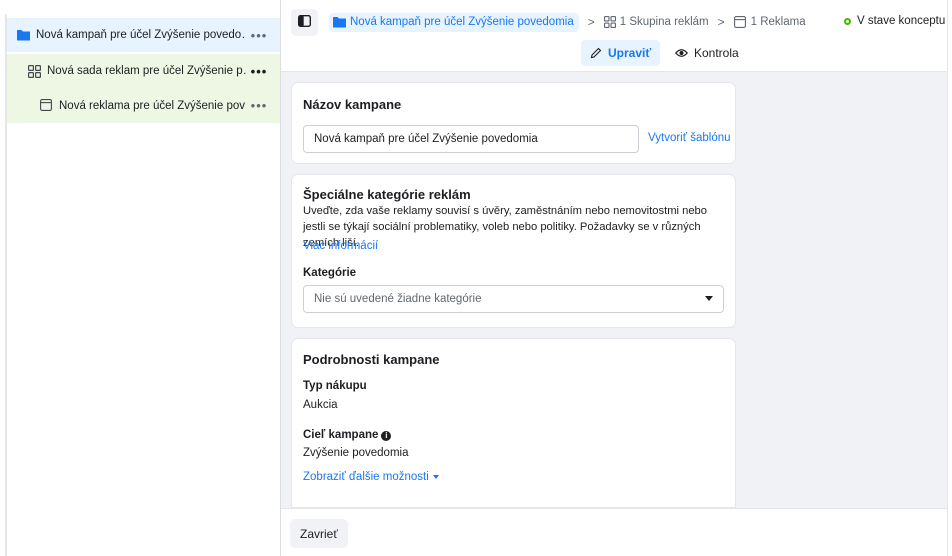 This screenshot has width=952, height=556. Describe the element at coordinates (366, 477) in the screenshot. I see `show-more-label: Zobraziť ďalšie možnosti` at that location.